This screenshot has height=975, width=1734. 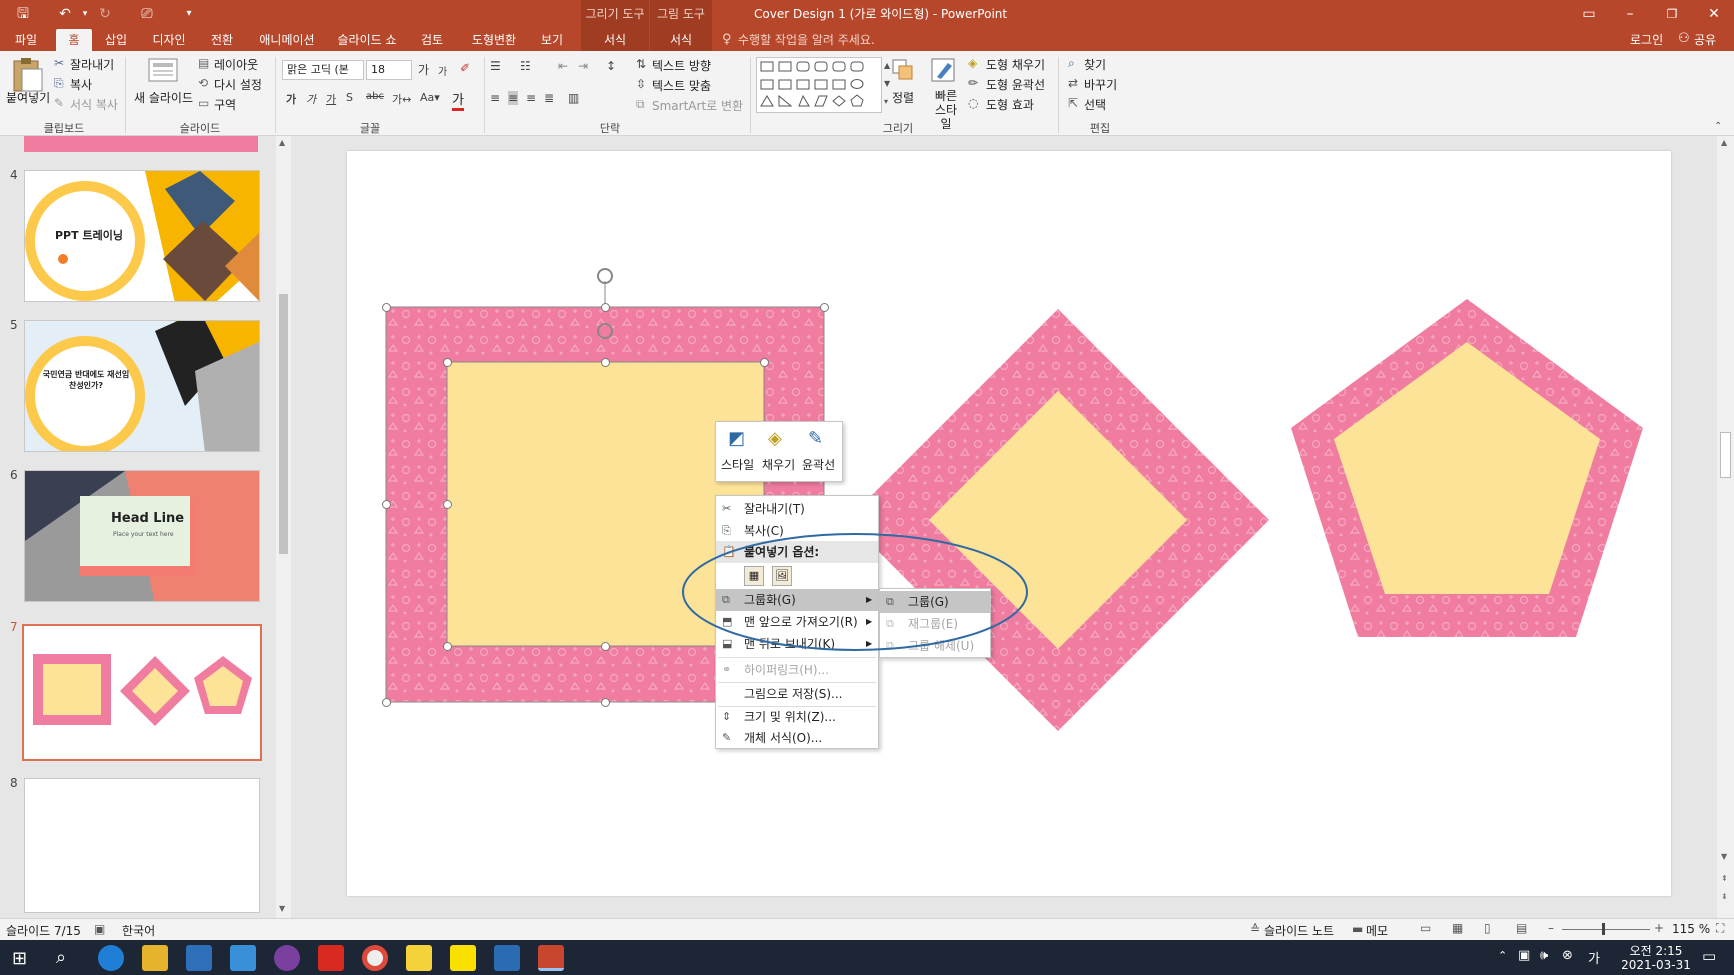 What do you see at coordinates (1594, 957) in the screenshot?
I see `ime-icon: 가` at bounding box center [1594, 957].